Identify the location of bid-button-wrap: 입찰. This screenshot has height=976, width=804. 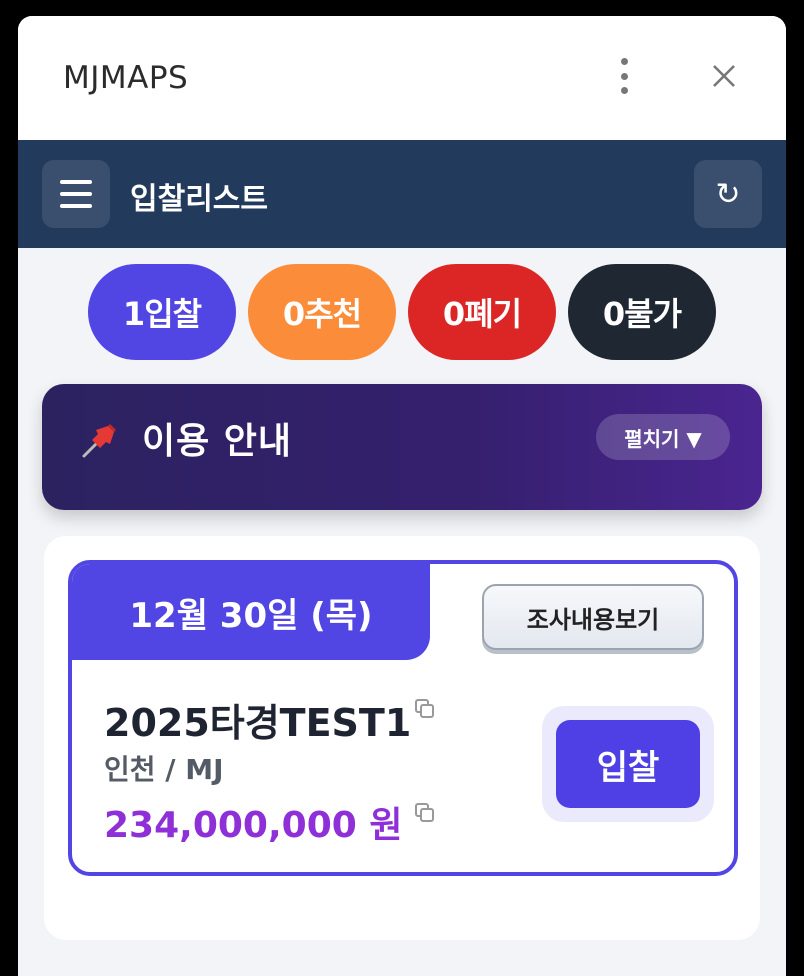
(628, 764).